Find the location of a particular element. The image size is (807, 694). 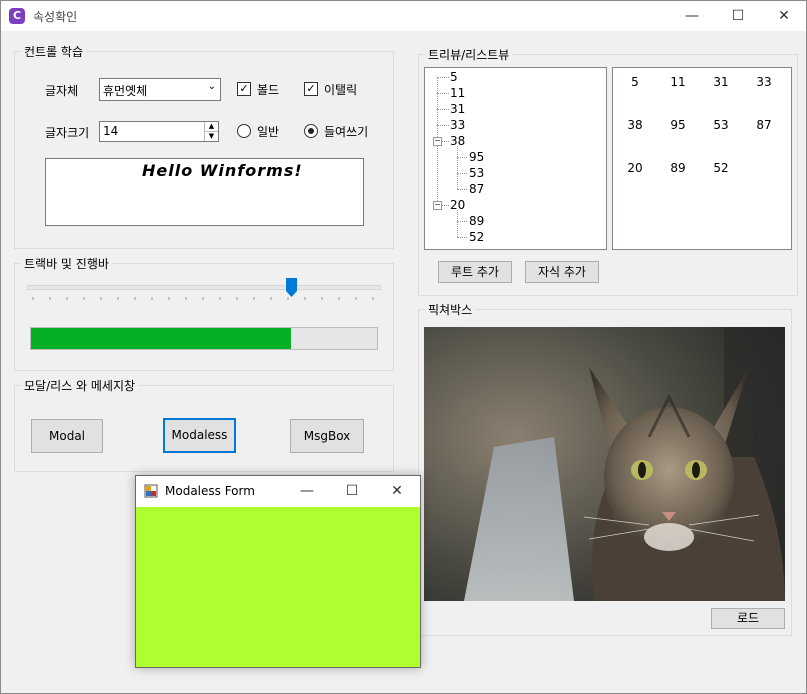

tree-node: 38 is located at coordinates (457, 141).